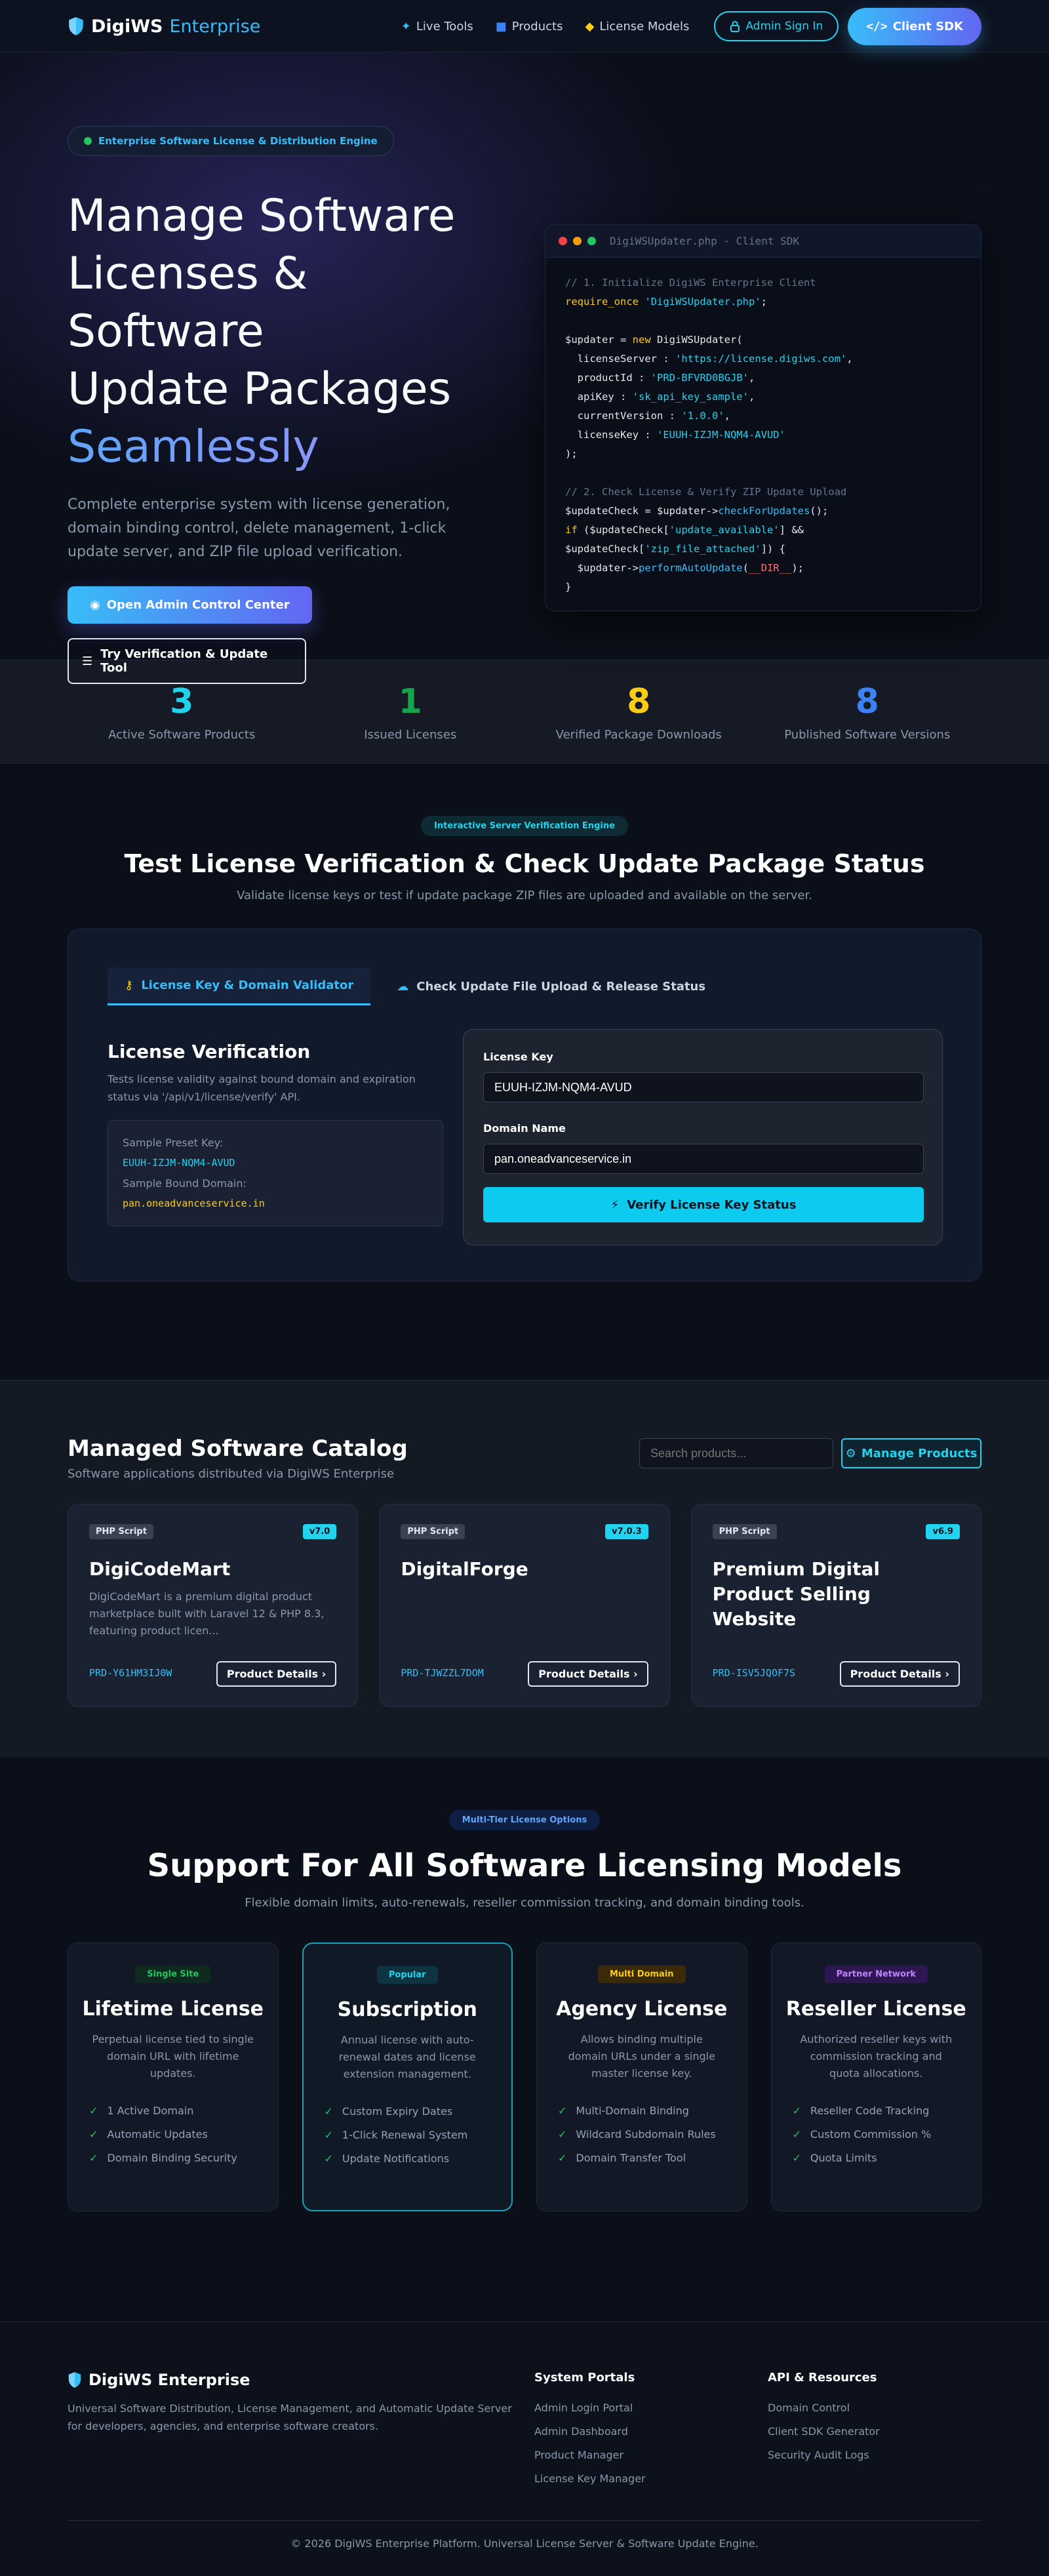  Describe the element at coordinates (595, 397) in the screenshot. I see `code-key: apiKey` at that location.